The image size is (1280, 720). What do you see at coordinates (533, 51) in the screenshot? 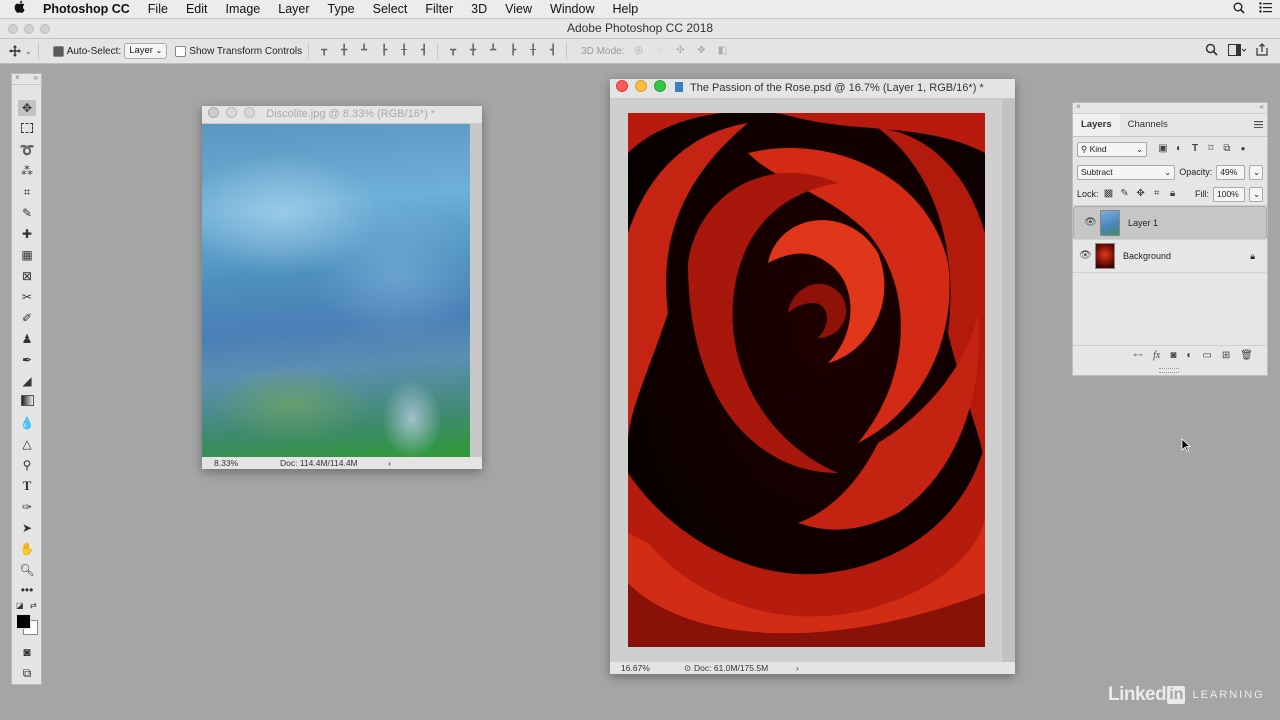
I see `distribute-hcenter-icon: ╂` at bounding box center [533, 51].